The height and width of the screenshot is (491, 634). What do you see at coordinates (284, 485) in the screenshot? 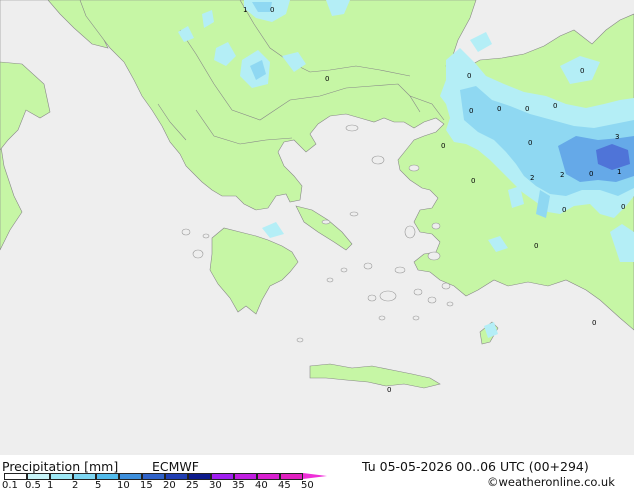
I see `scale-tick: 45` at bounding box center [284, 485].